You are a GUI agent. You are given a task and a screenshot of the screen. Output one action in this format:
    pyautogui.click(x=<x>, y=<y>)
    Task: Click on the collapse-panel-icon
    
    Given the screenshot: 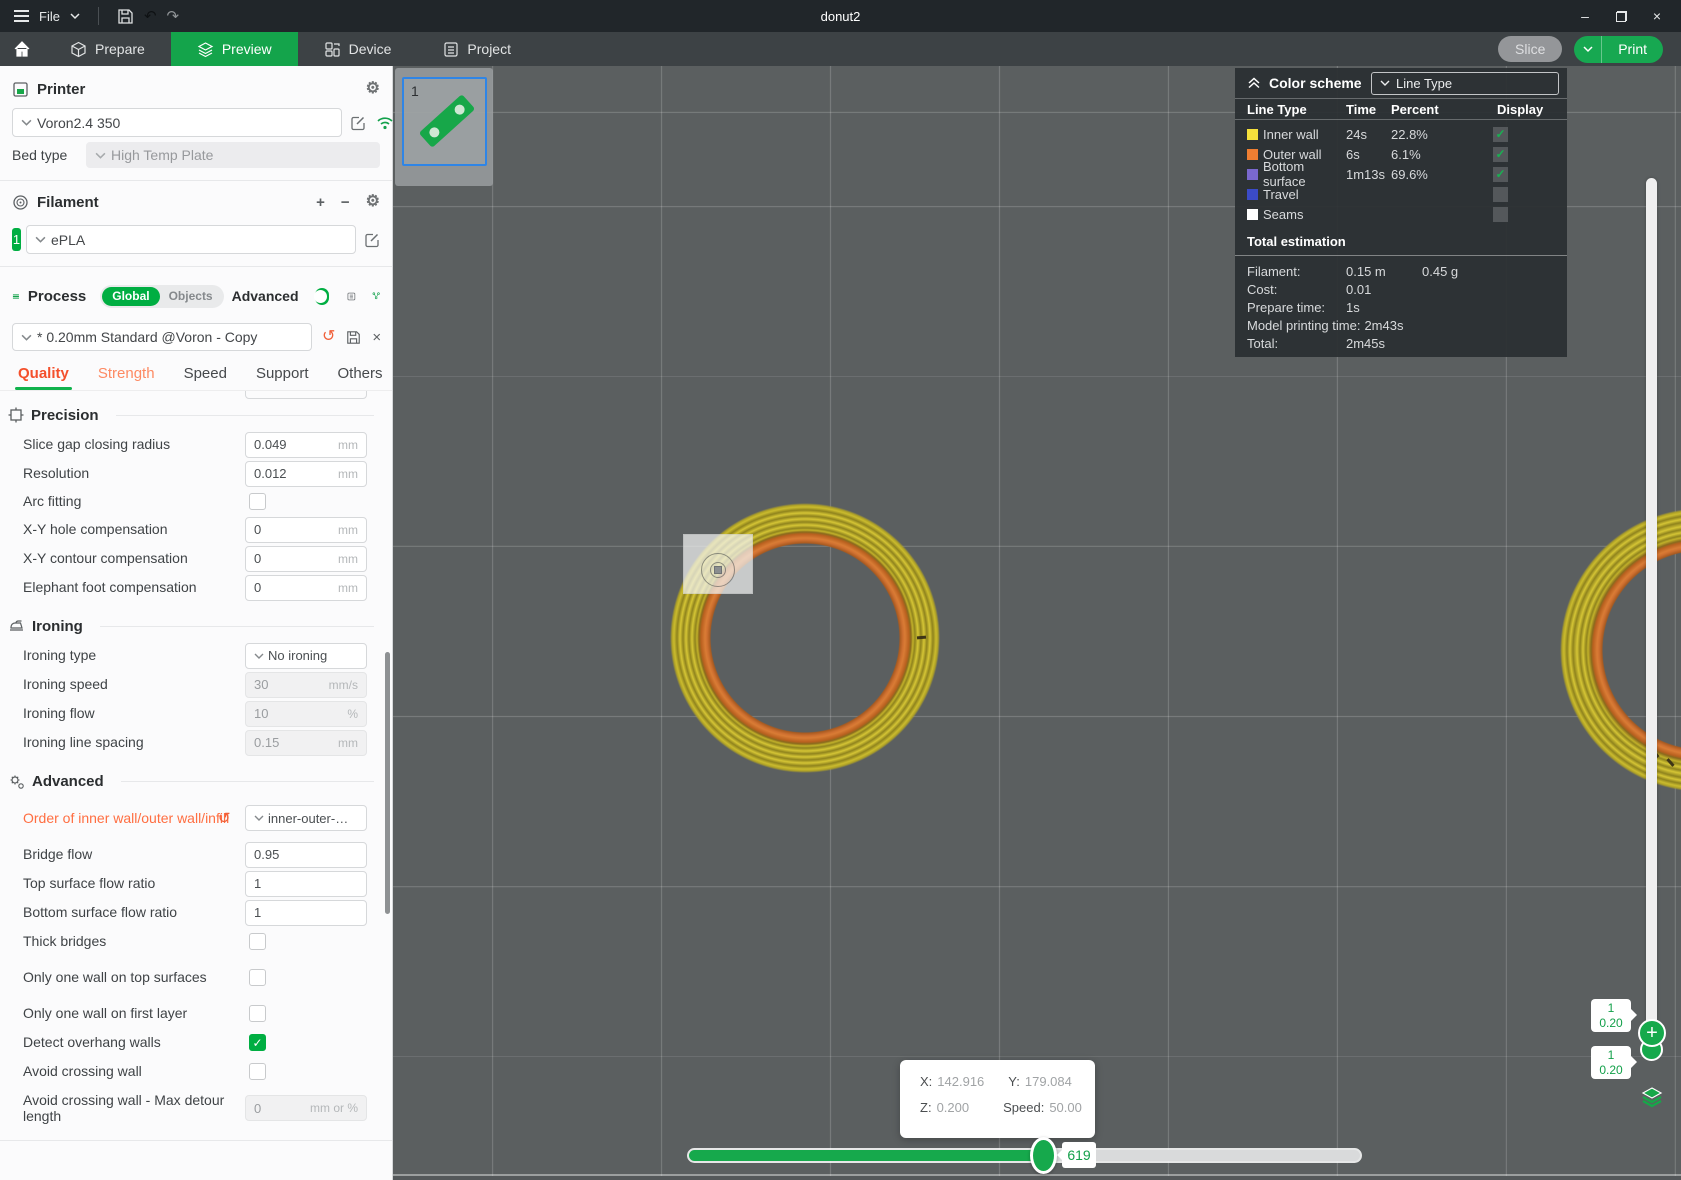 What is the action you would take?
    pyautogui.click(x=1254, y=83)
    